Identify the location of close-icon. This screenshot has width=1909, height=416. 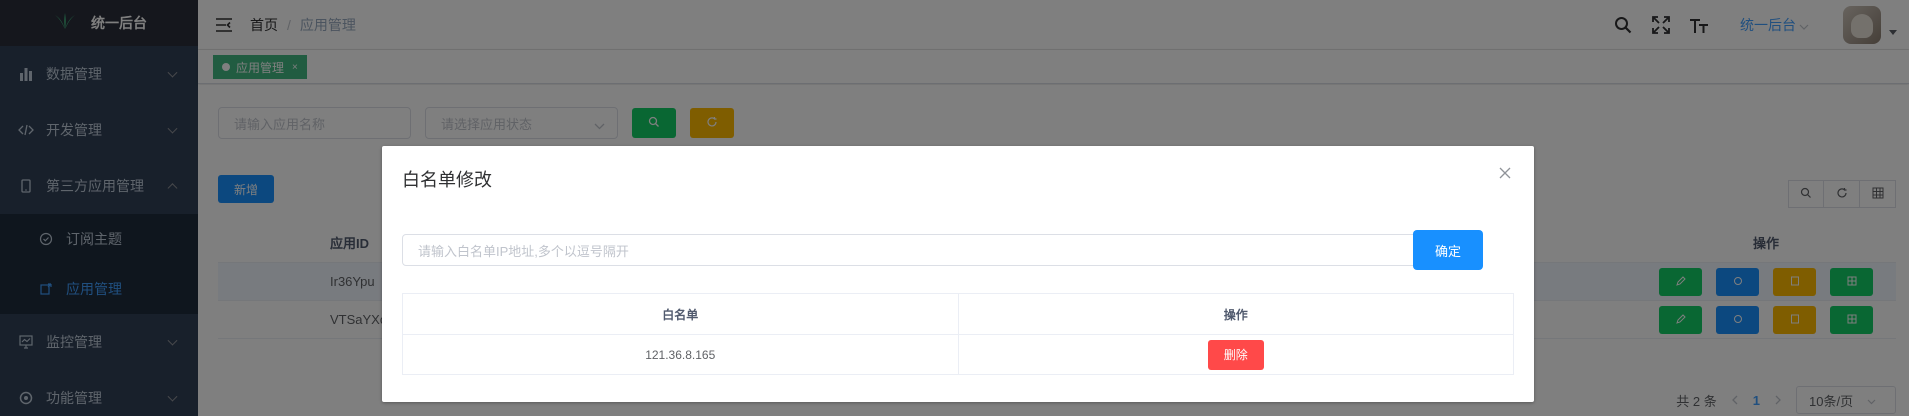
(1506, 174).